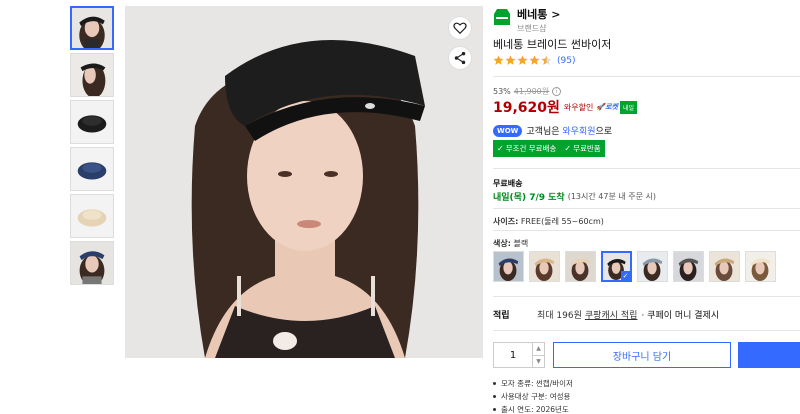  I want to click on color-option: 색상: 블랙, so click(510, 243).